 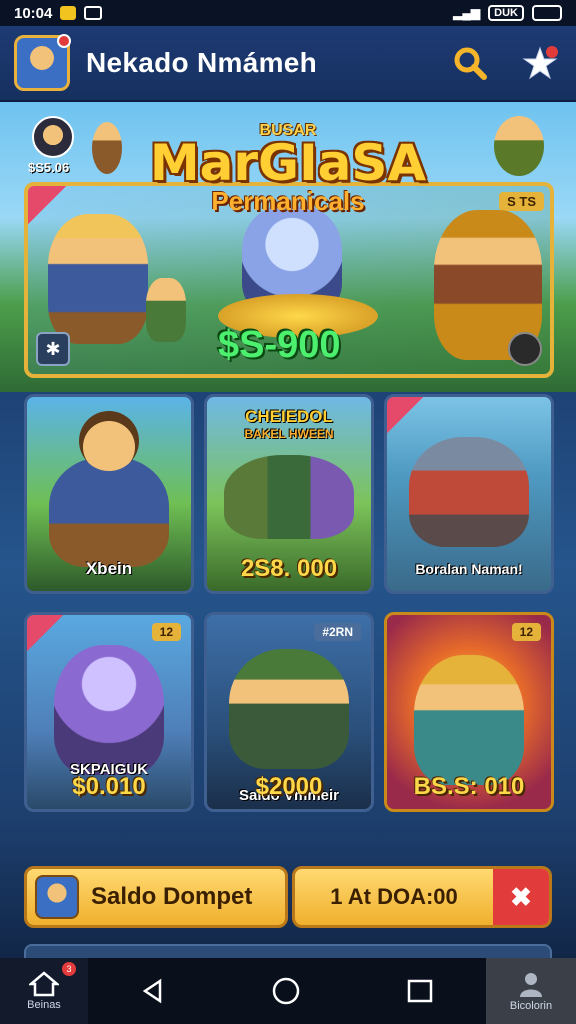 I want to click on profile-label: Bicolorin, so click(x=531, y=1006).